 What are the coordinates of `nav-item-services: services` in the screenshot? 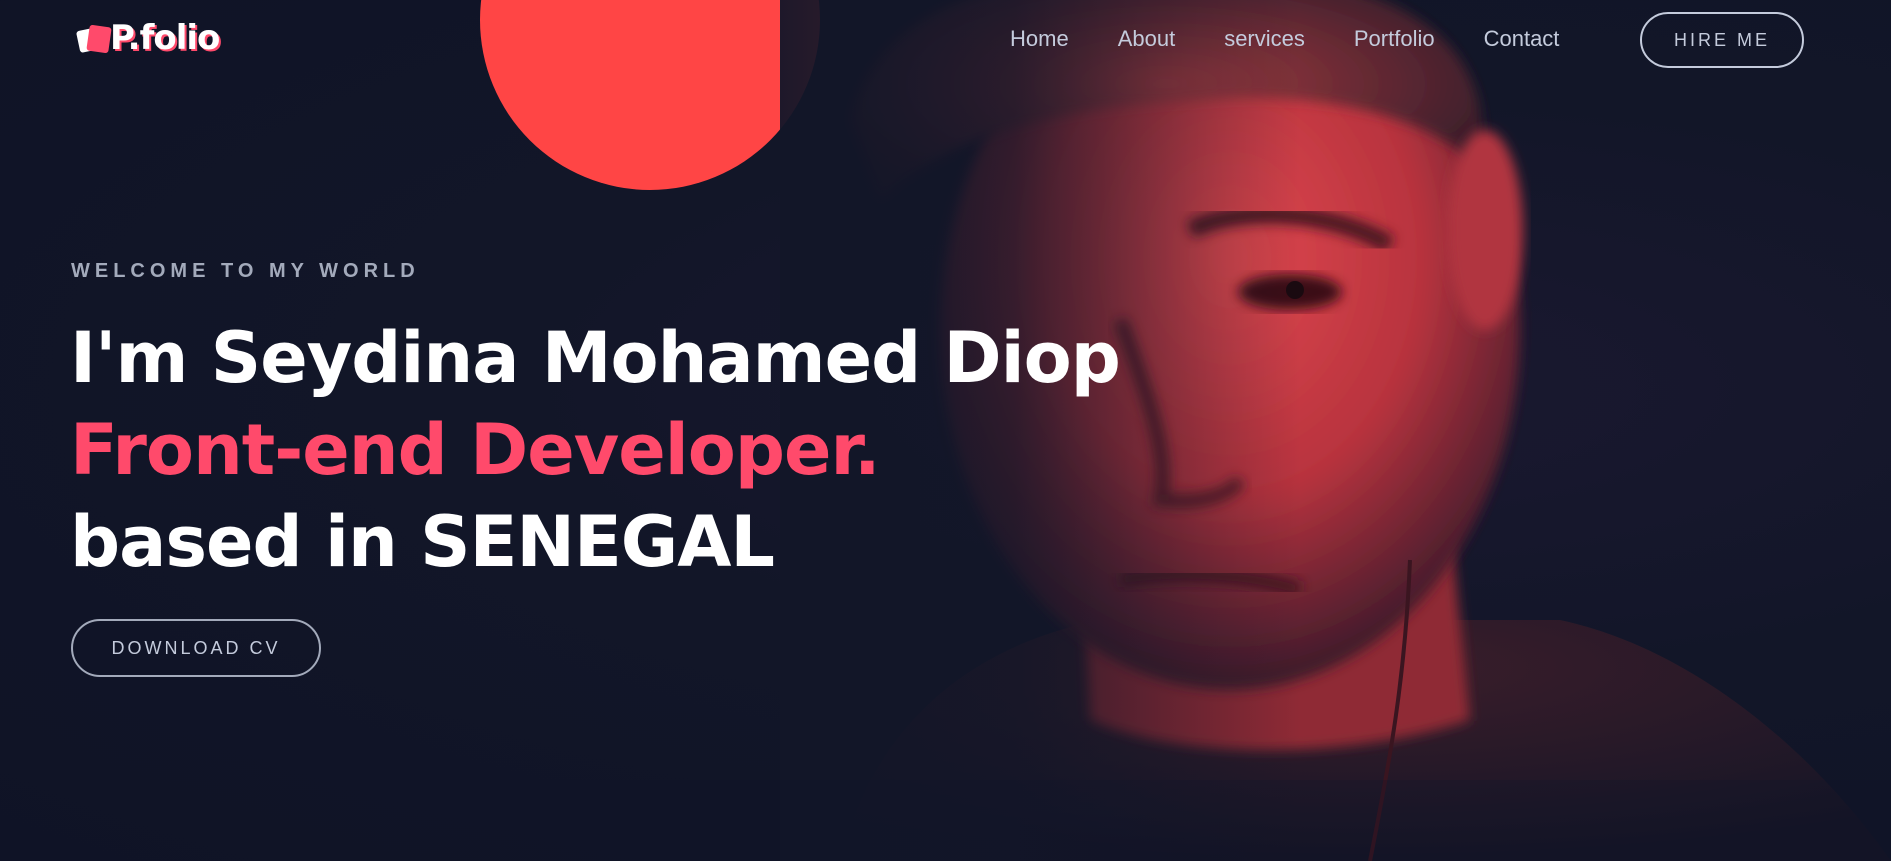 It's located at (1264, 39).